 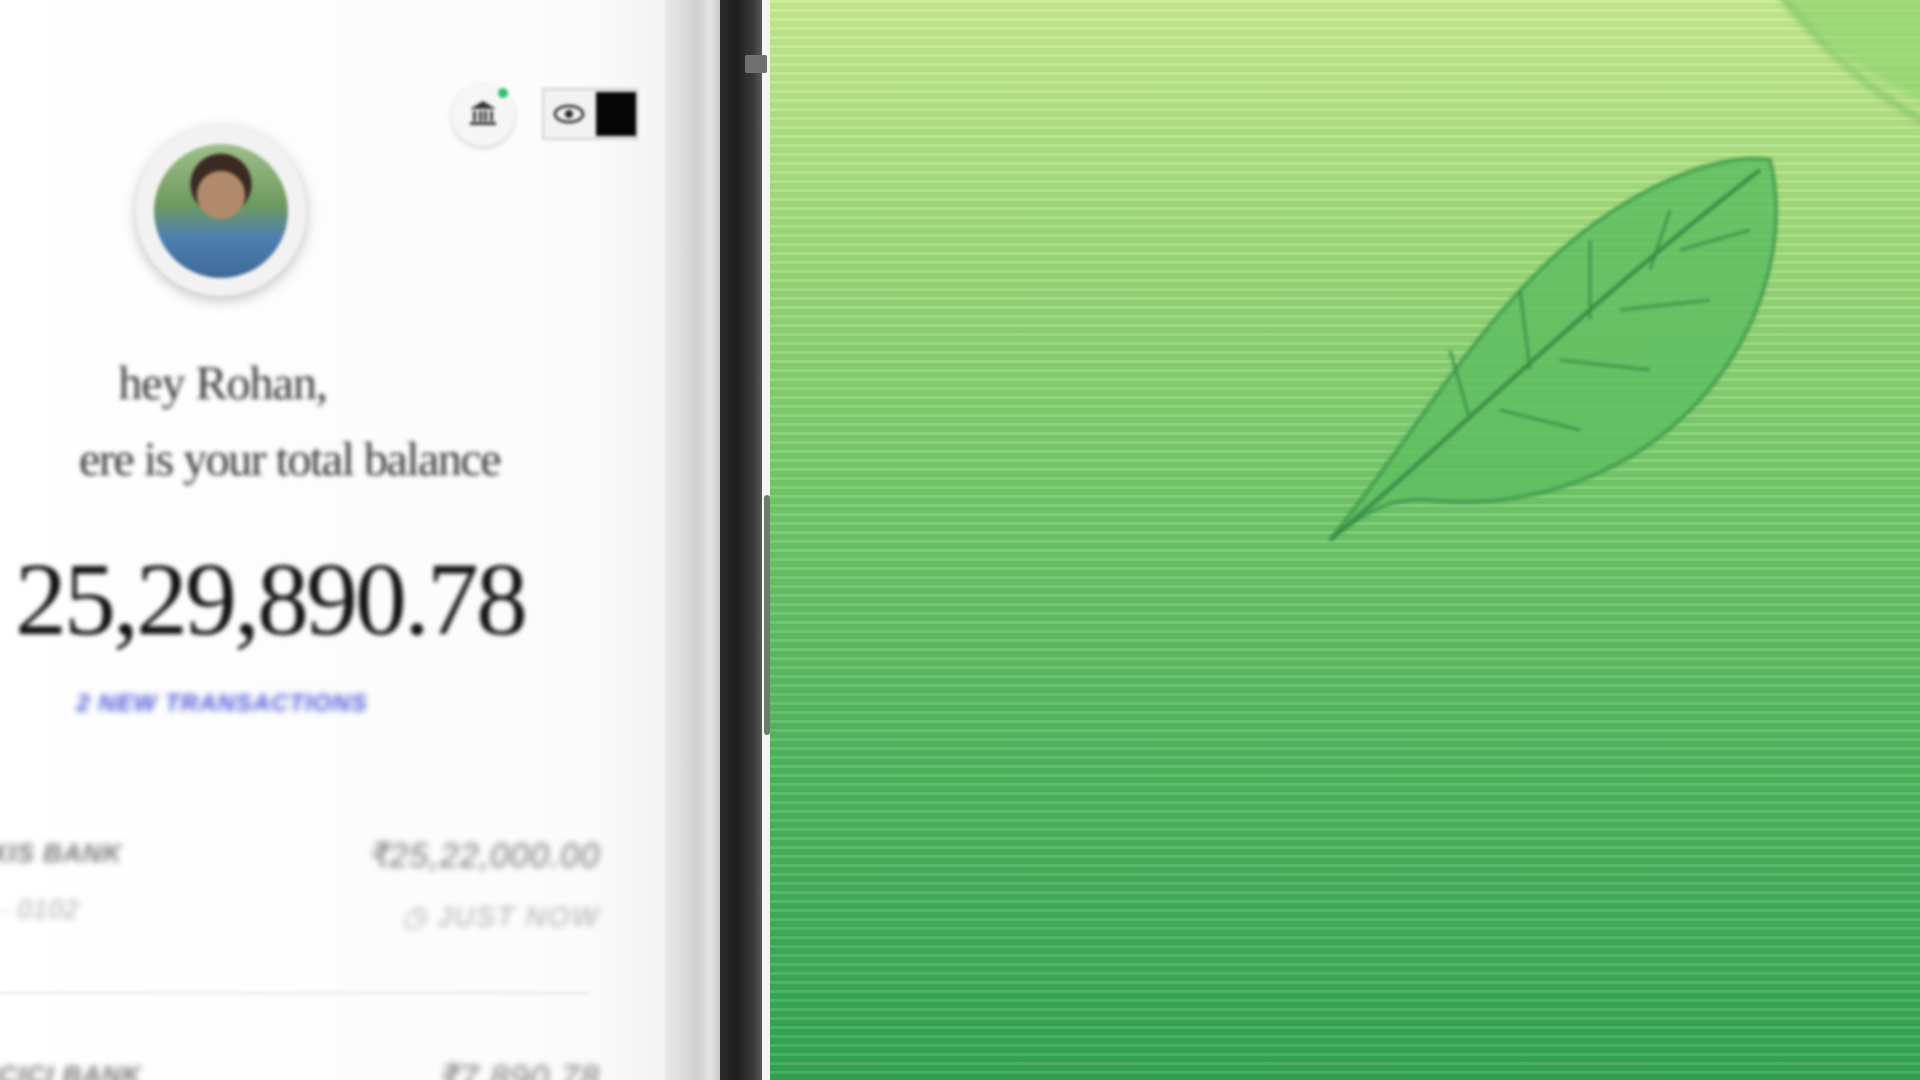 I want to click on transaction-divider, so click(x=295, y=993).